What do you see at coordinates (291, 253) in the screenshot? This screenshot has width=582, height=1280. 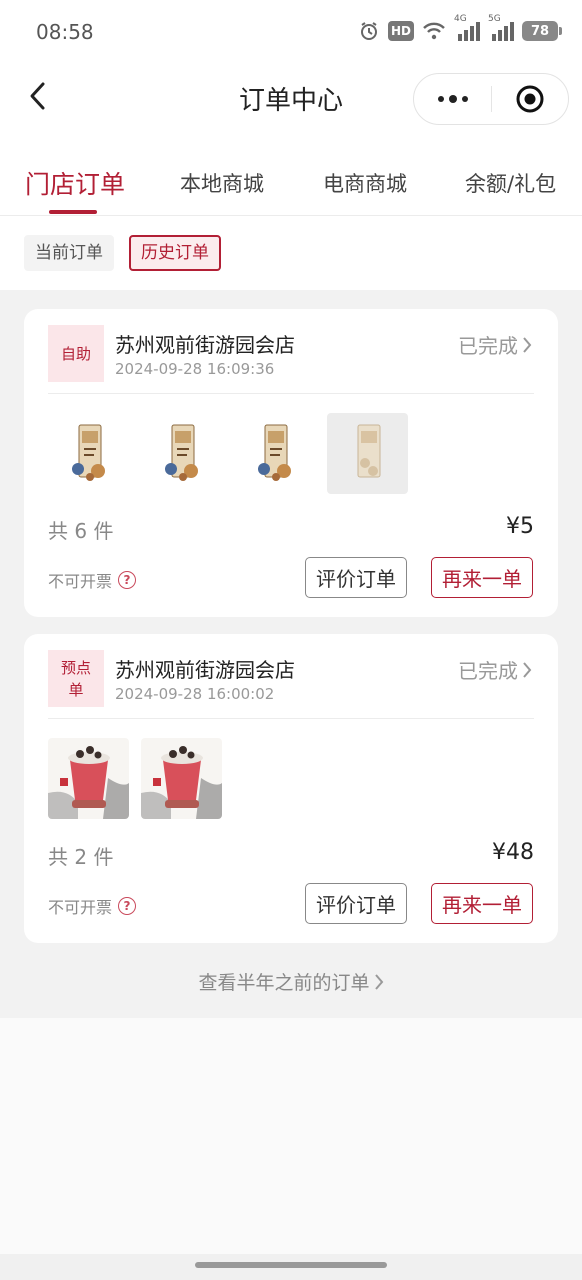 I see `order-filter: 当前订单 历史订单` at bounding box center [291, 253].